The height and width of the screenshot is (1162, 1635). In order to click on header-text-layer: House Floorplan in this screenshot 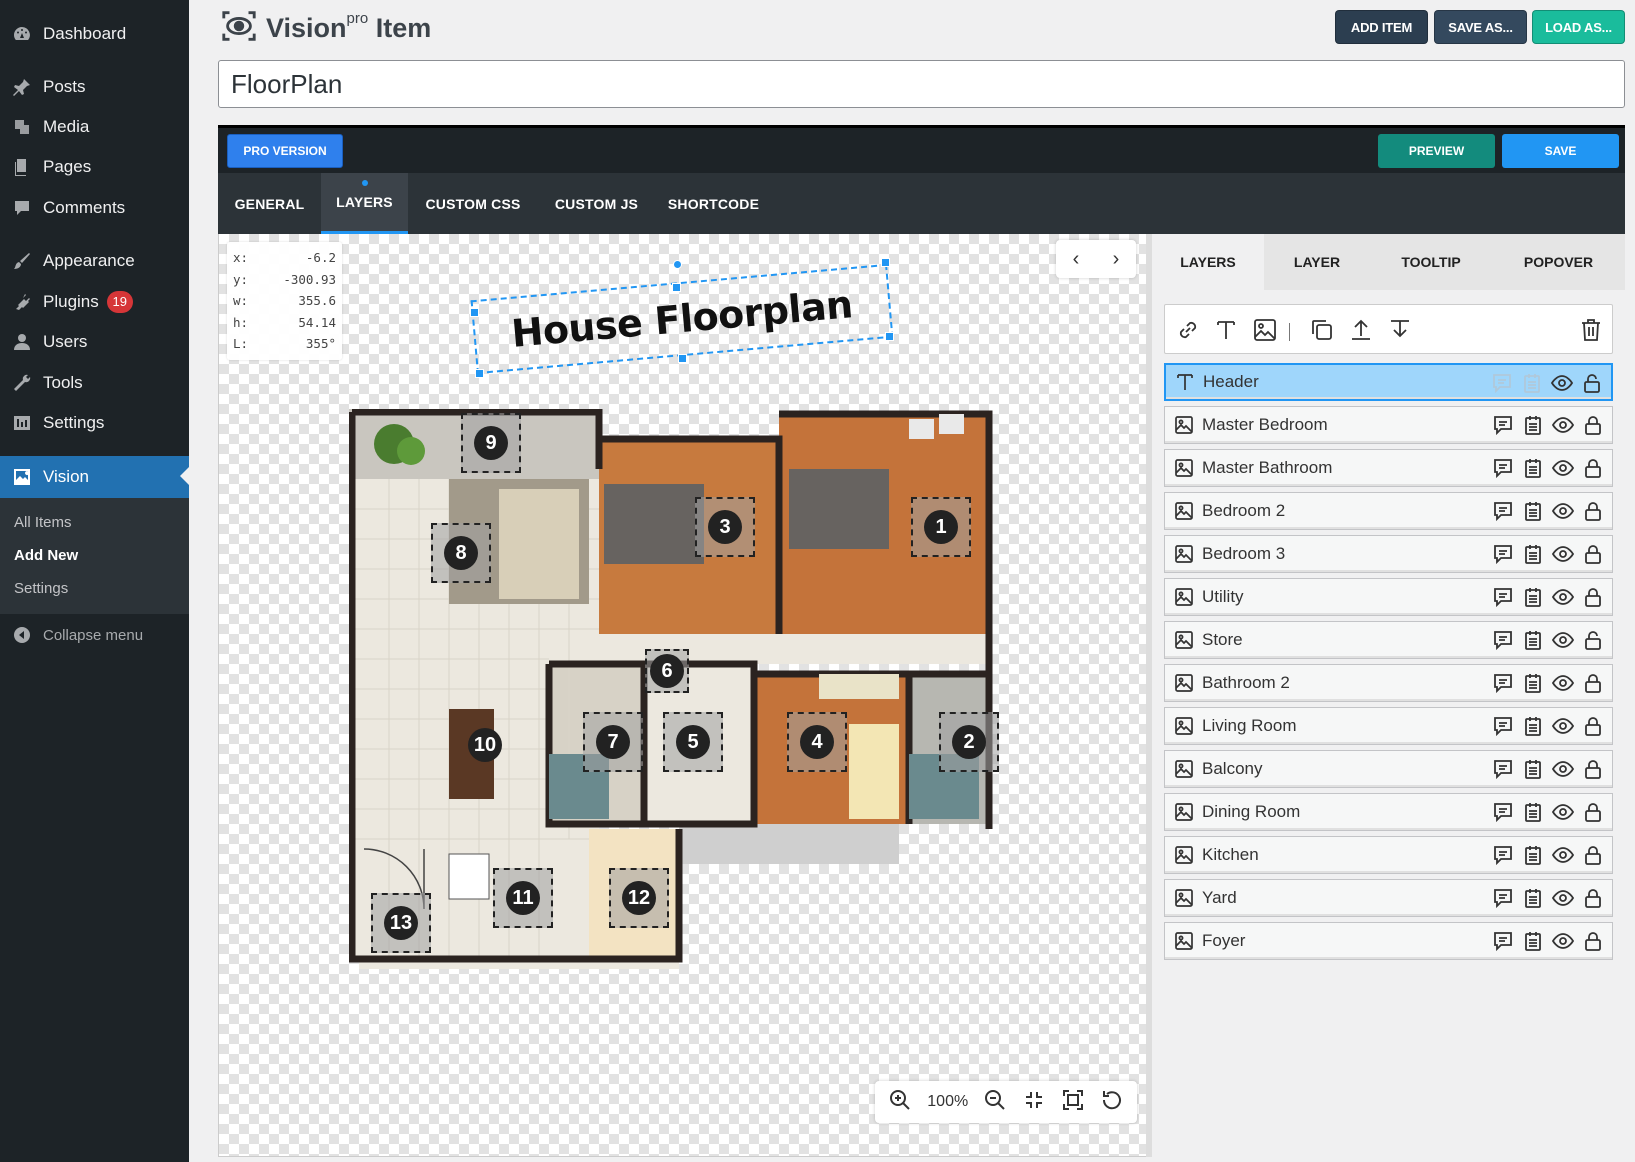, I will do `click(682, 318)`.